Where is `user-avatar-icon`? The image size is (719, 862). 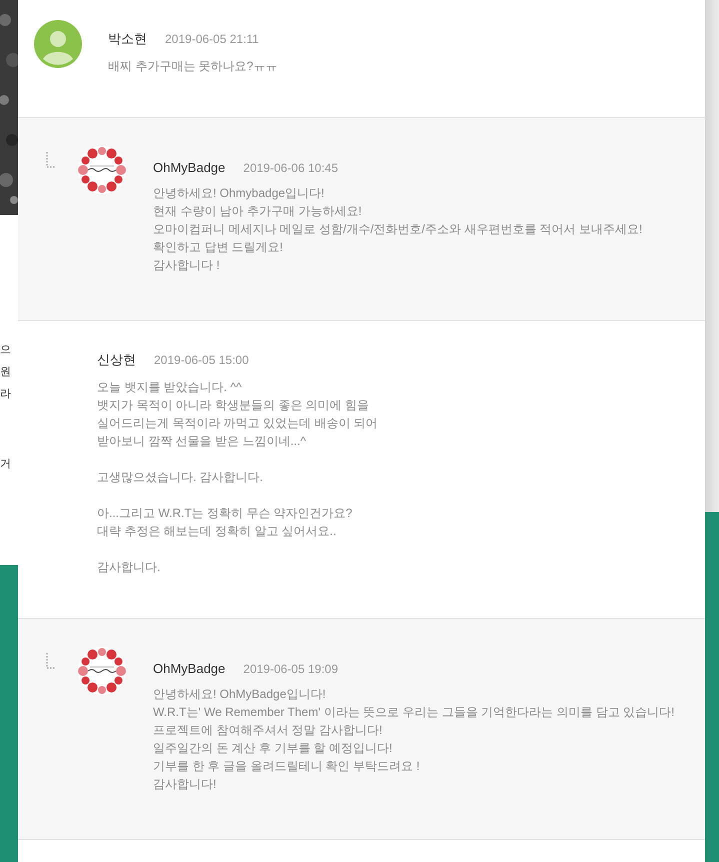 user-avatar-icon is located at coordinates (58, 44).